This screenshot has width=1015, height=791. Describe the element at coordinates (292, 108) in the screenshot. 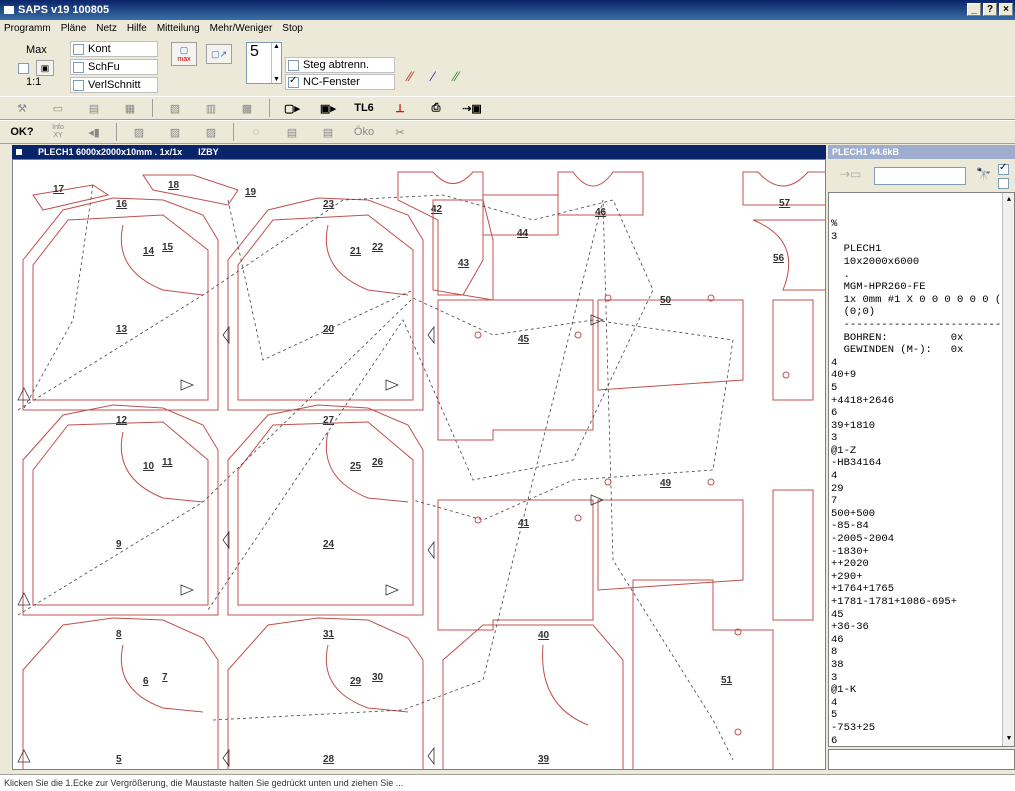

I see `tool-export-icon: ▢▸` at that location.